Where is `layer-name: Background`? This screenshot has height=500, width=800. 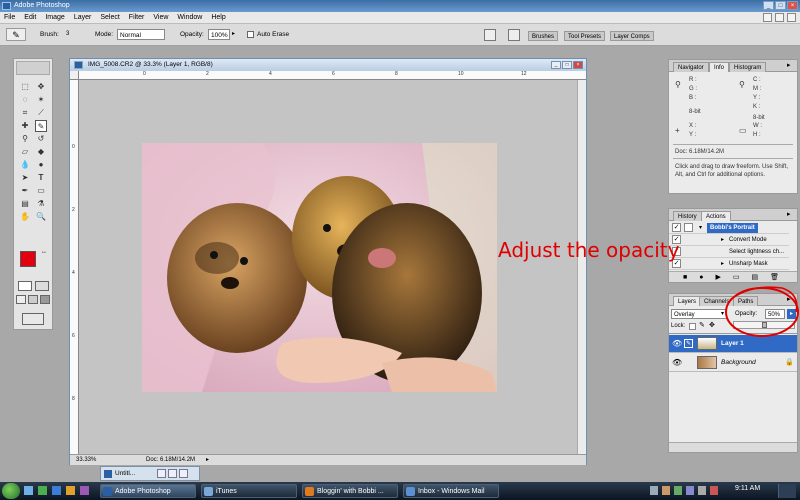
layer-name: Background is located at coordinates (738, 363).